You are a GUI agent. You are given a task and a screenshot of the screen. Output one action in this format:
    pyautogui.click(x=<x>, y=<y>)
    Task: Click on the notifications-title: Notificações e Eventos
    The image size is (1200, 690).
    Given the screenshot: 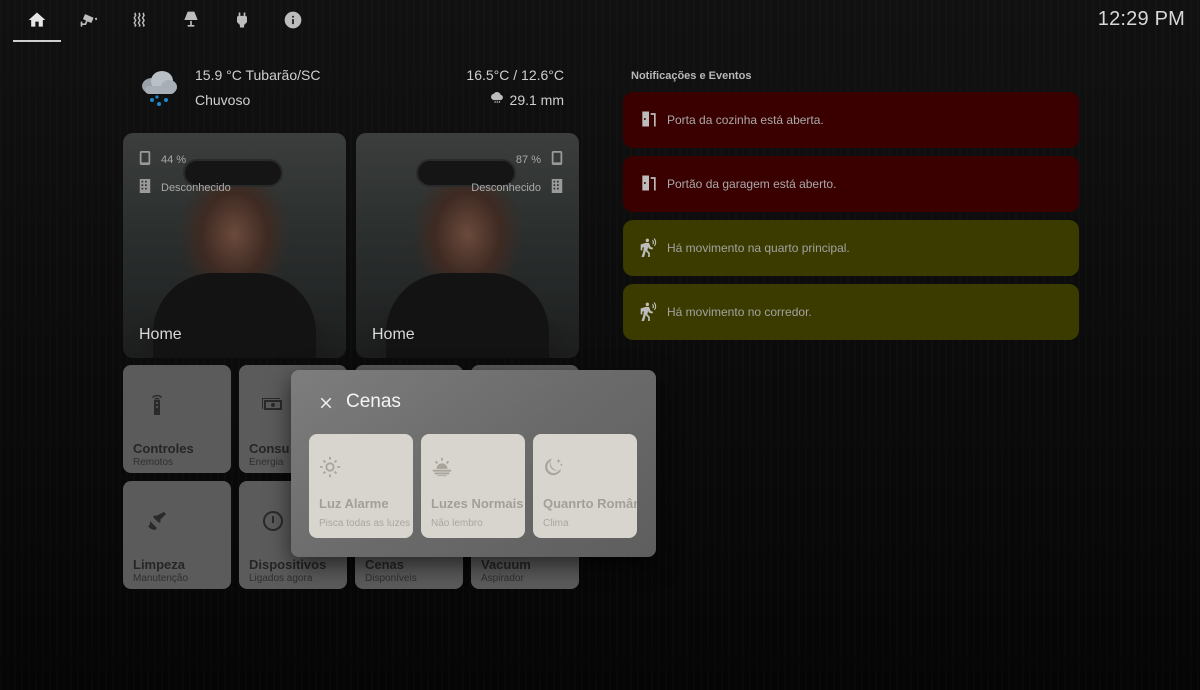 What is the action you would take?
    pyautogui.click(x=691, y=76)
    